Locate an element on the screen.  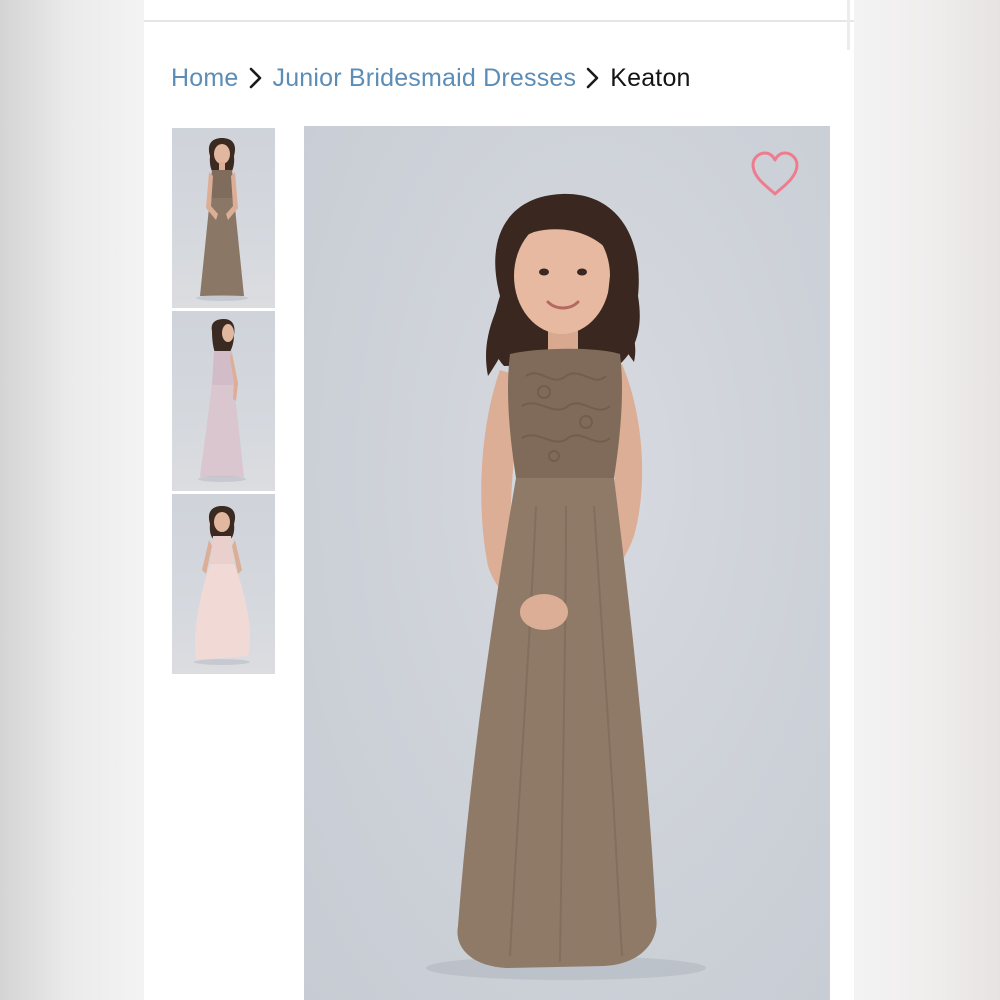
breadcrumb: Home Junior Bridesmaid Dresses Keaton is located at coordinates (431, 78).